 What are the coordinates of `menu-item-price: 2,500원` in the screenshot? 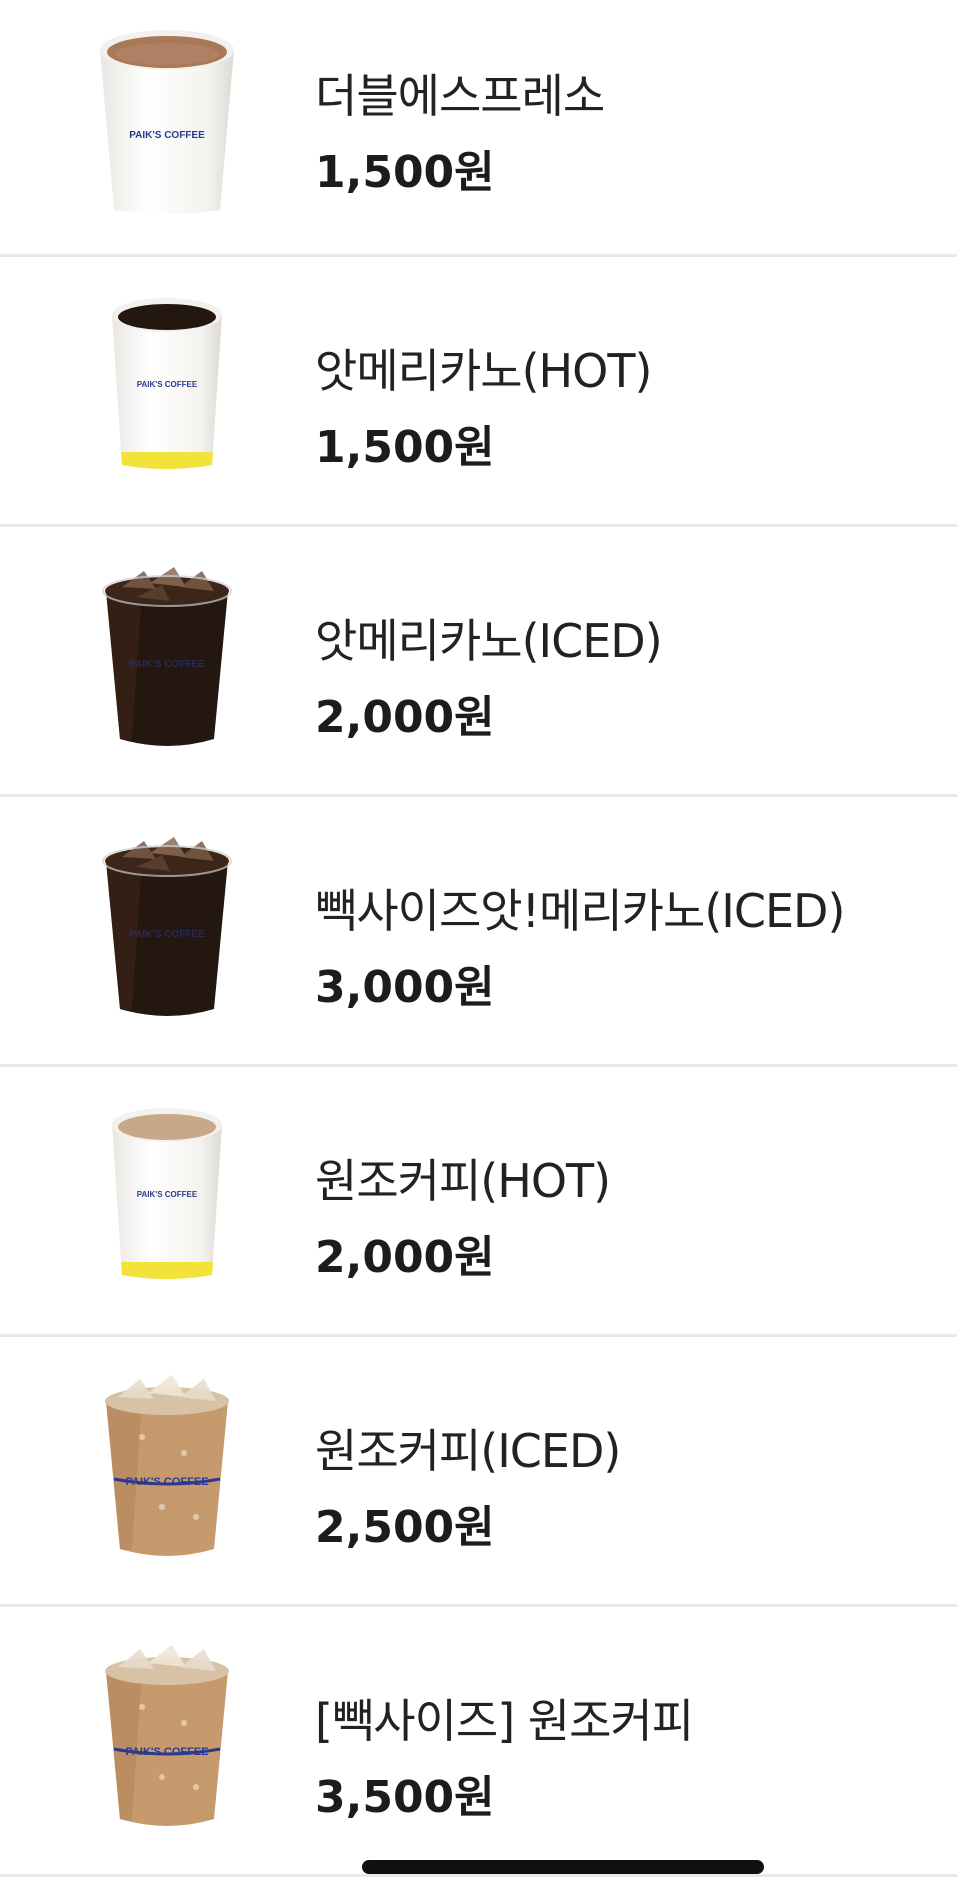 It's located at (405, 1527).